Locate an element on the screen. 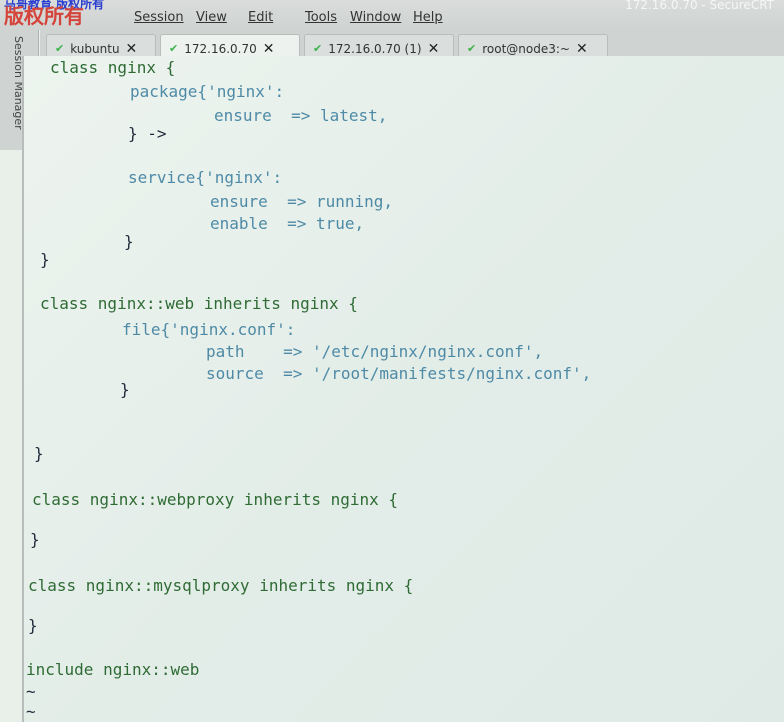 The height and width of the screenshot is (722, 784). menu-help: Help is located at coordinates (428, 17).